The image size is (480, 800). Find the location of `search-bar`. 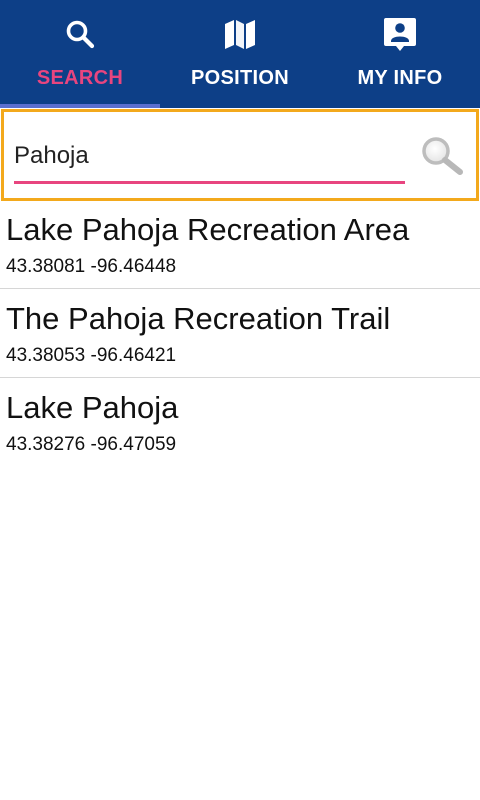

search-bar is located at coordinates (240, 155).